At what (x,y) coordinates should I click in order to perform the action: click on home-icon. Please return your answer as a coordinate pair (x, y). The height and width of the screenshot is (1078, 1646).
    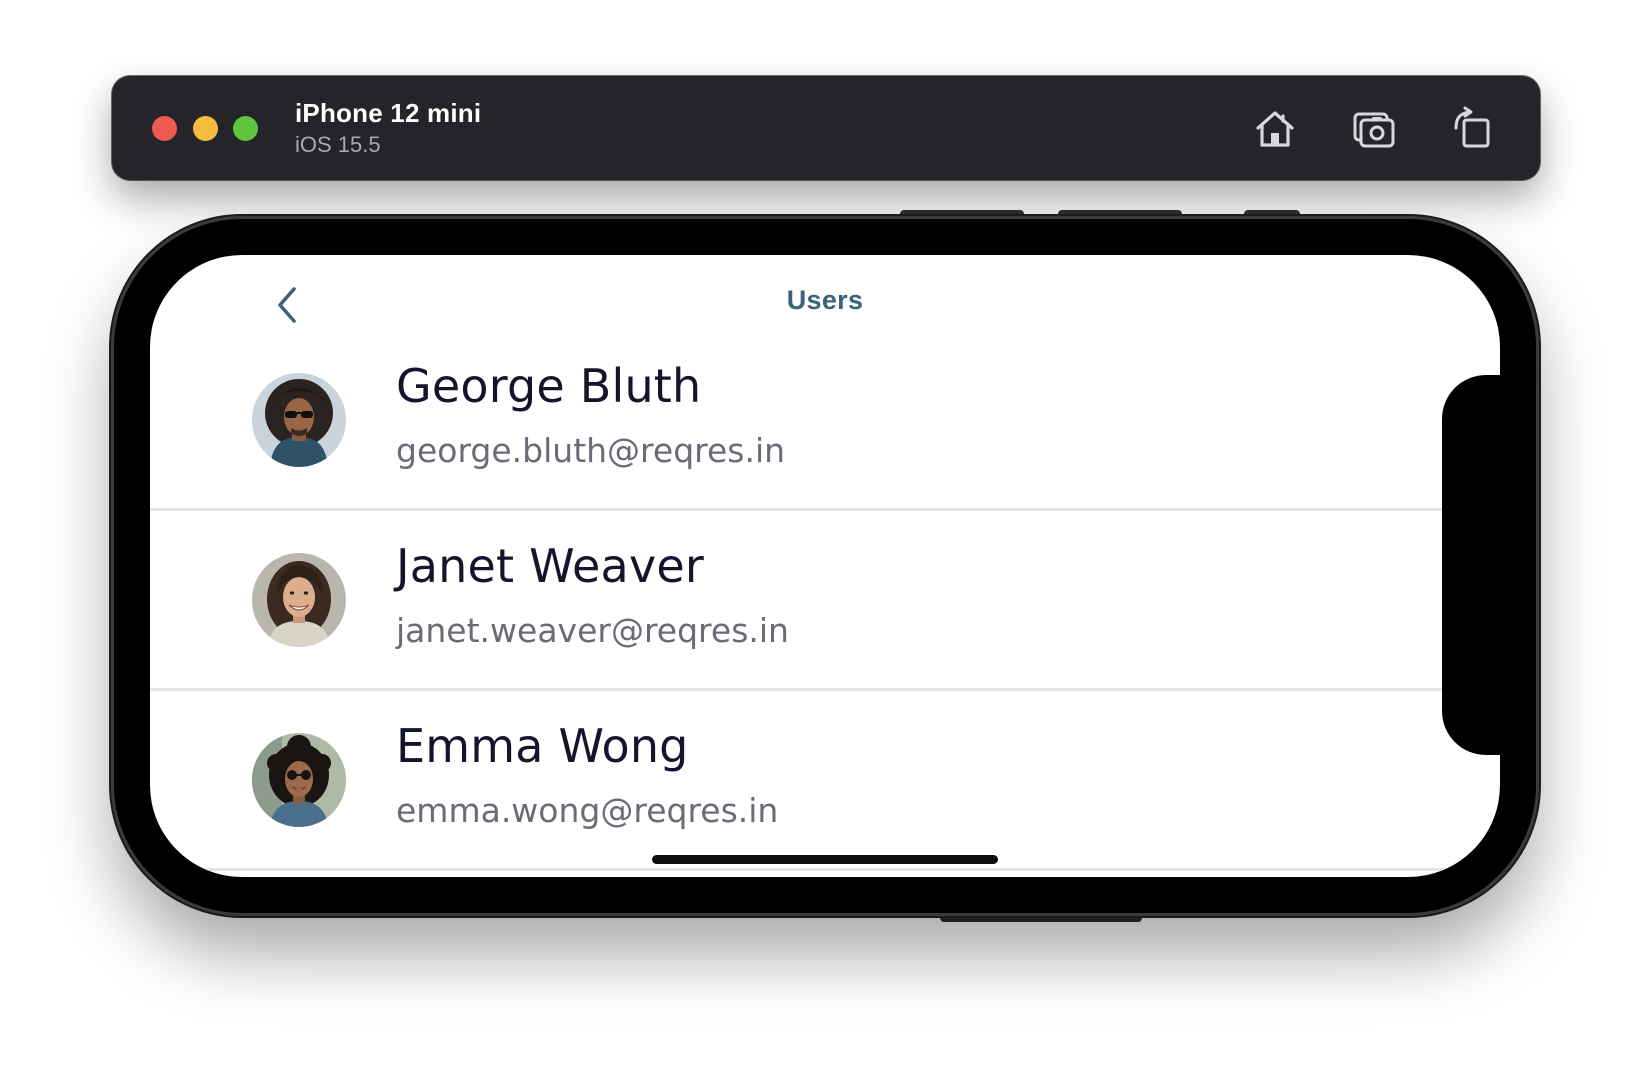
    Looking at the image, I should click on (1275, 129).